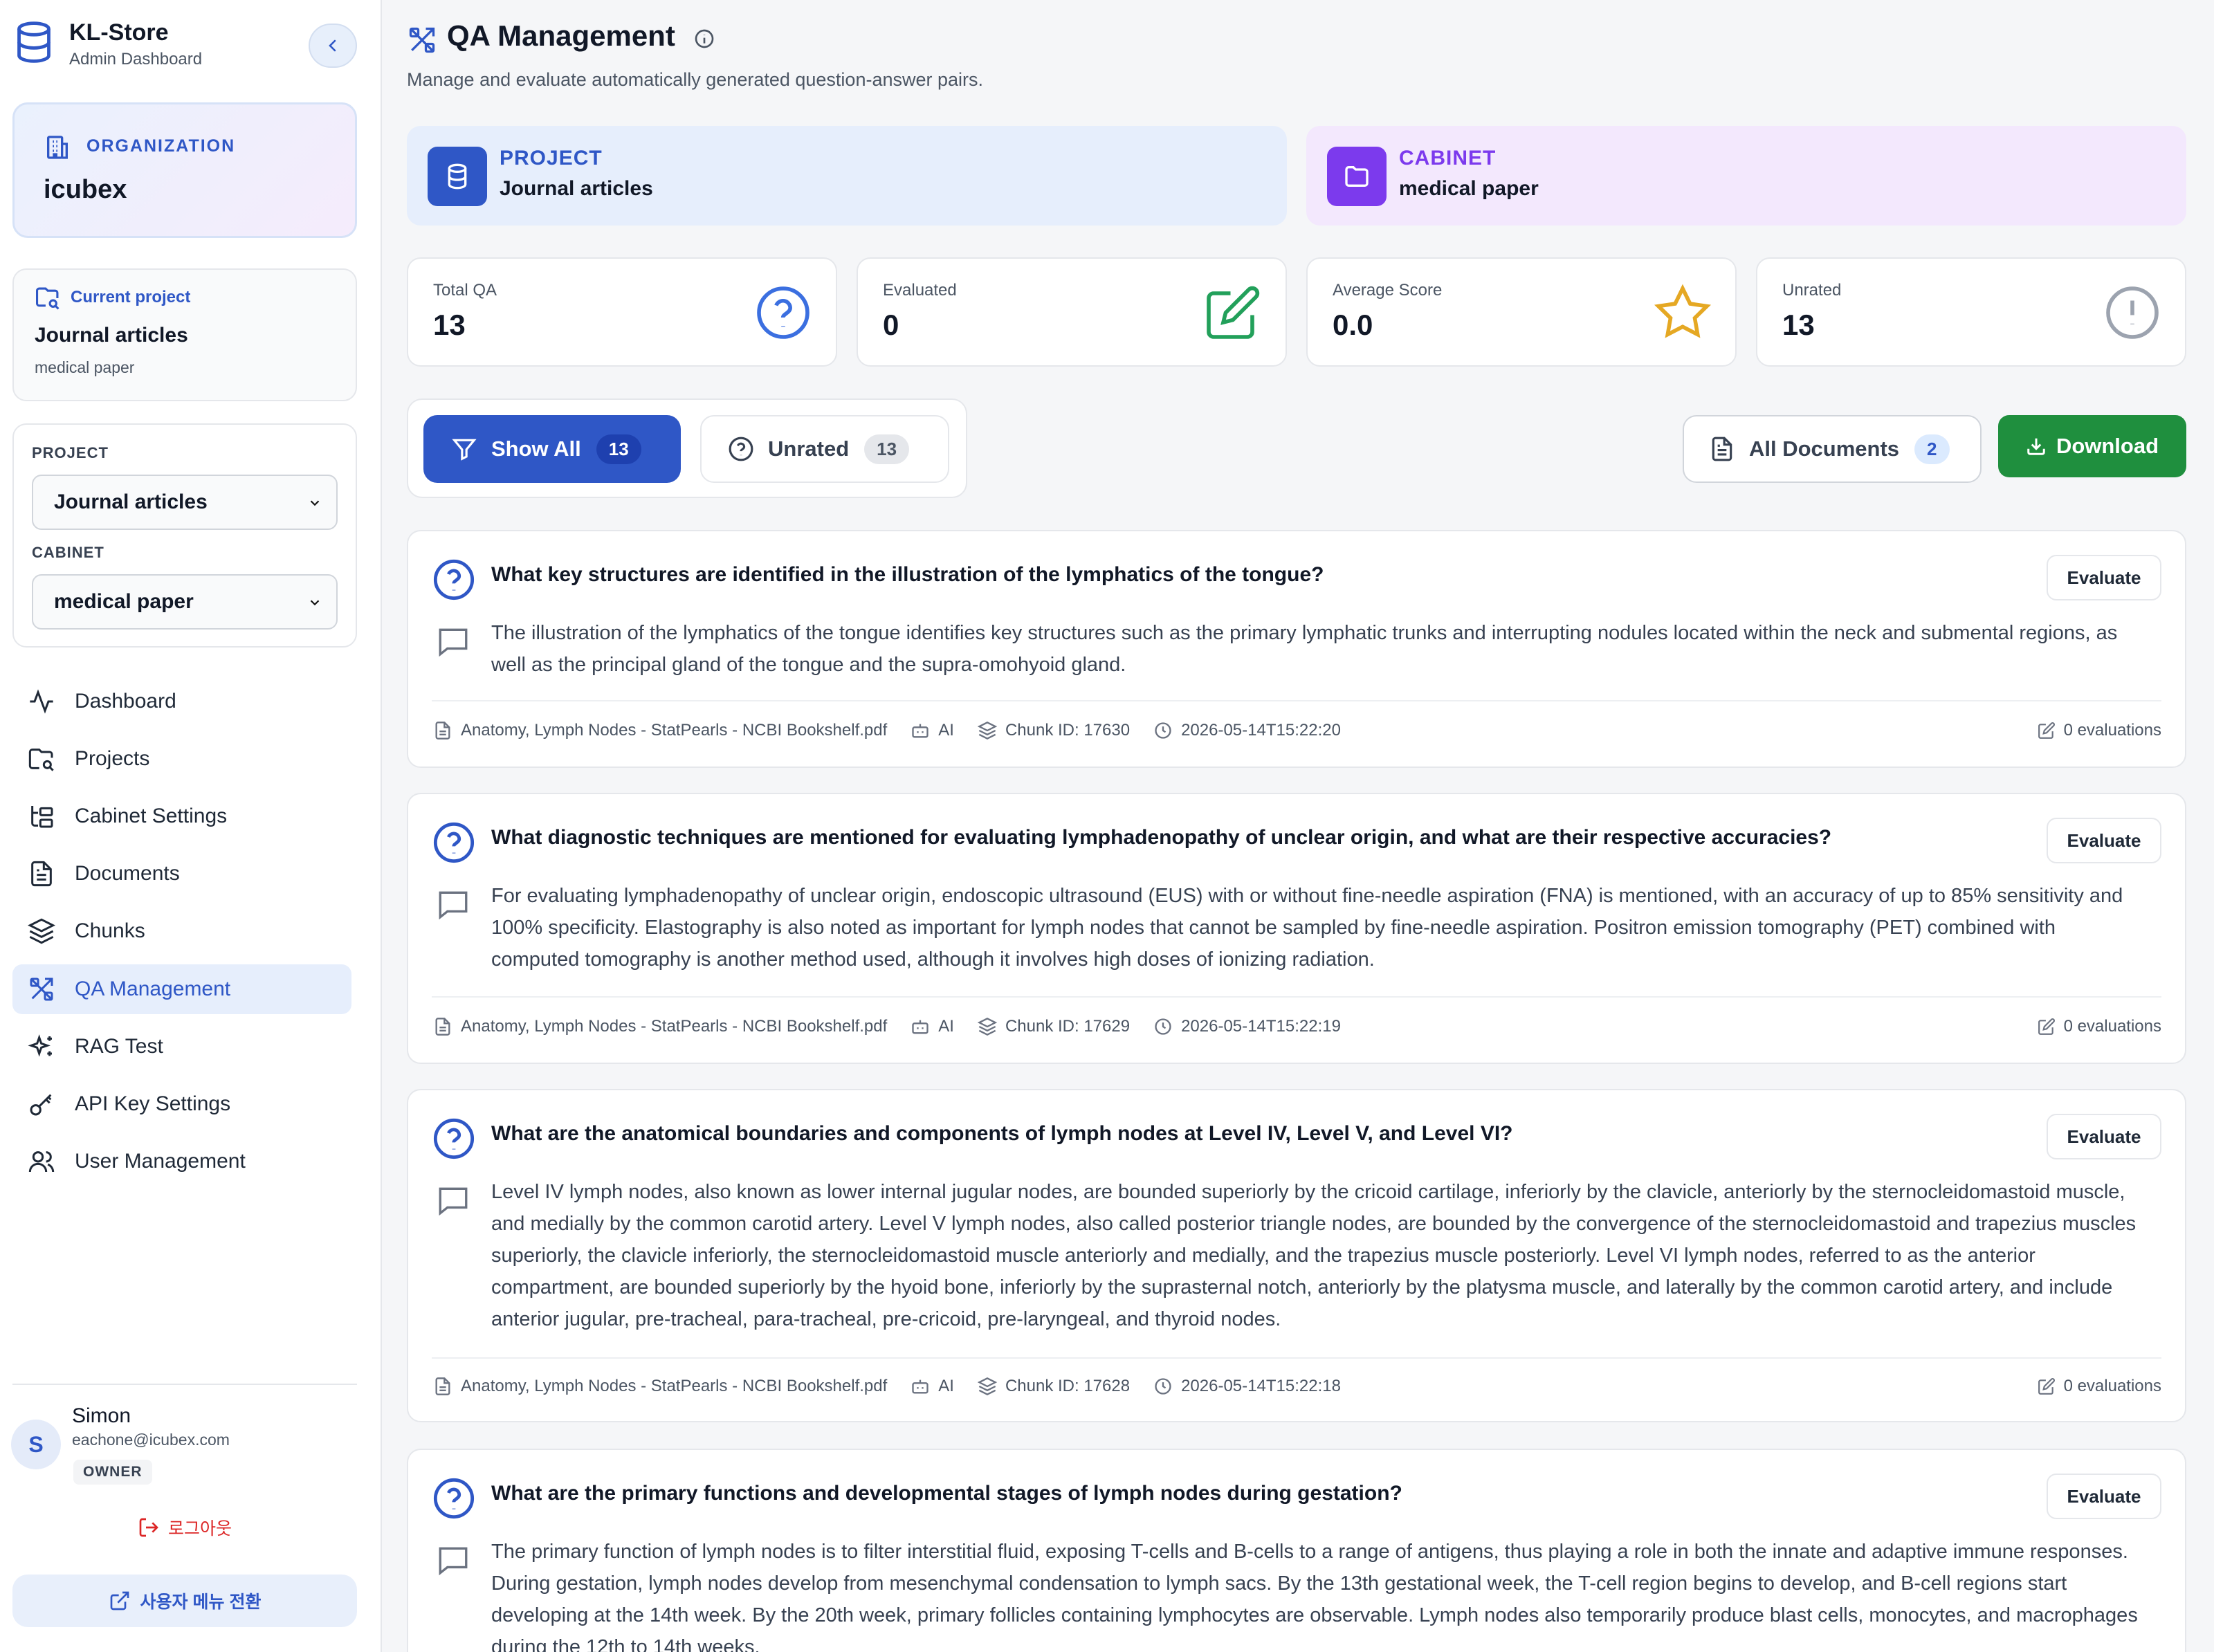 The width and height of the screenshot is (2214, 1652). What do you see at coordinates (2037, 446) in the screenshot?
I see `download-icon` at bounding box center [2037, 446].